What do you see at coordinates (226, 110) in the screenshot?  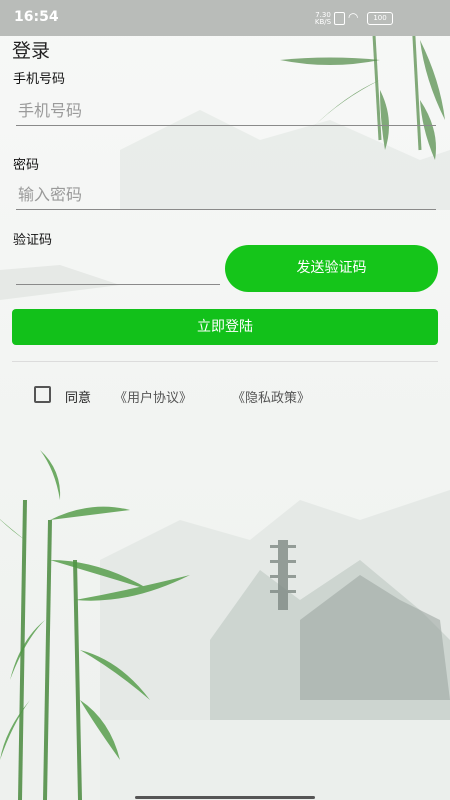 I see `phone-input` at bounding box center [226, 110].